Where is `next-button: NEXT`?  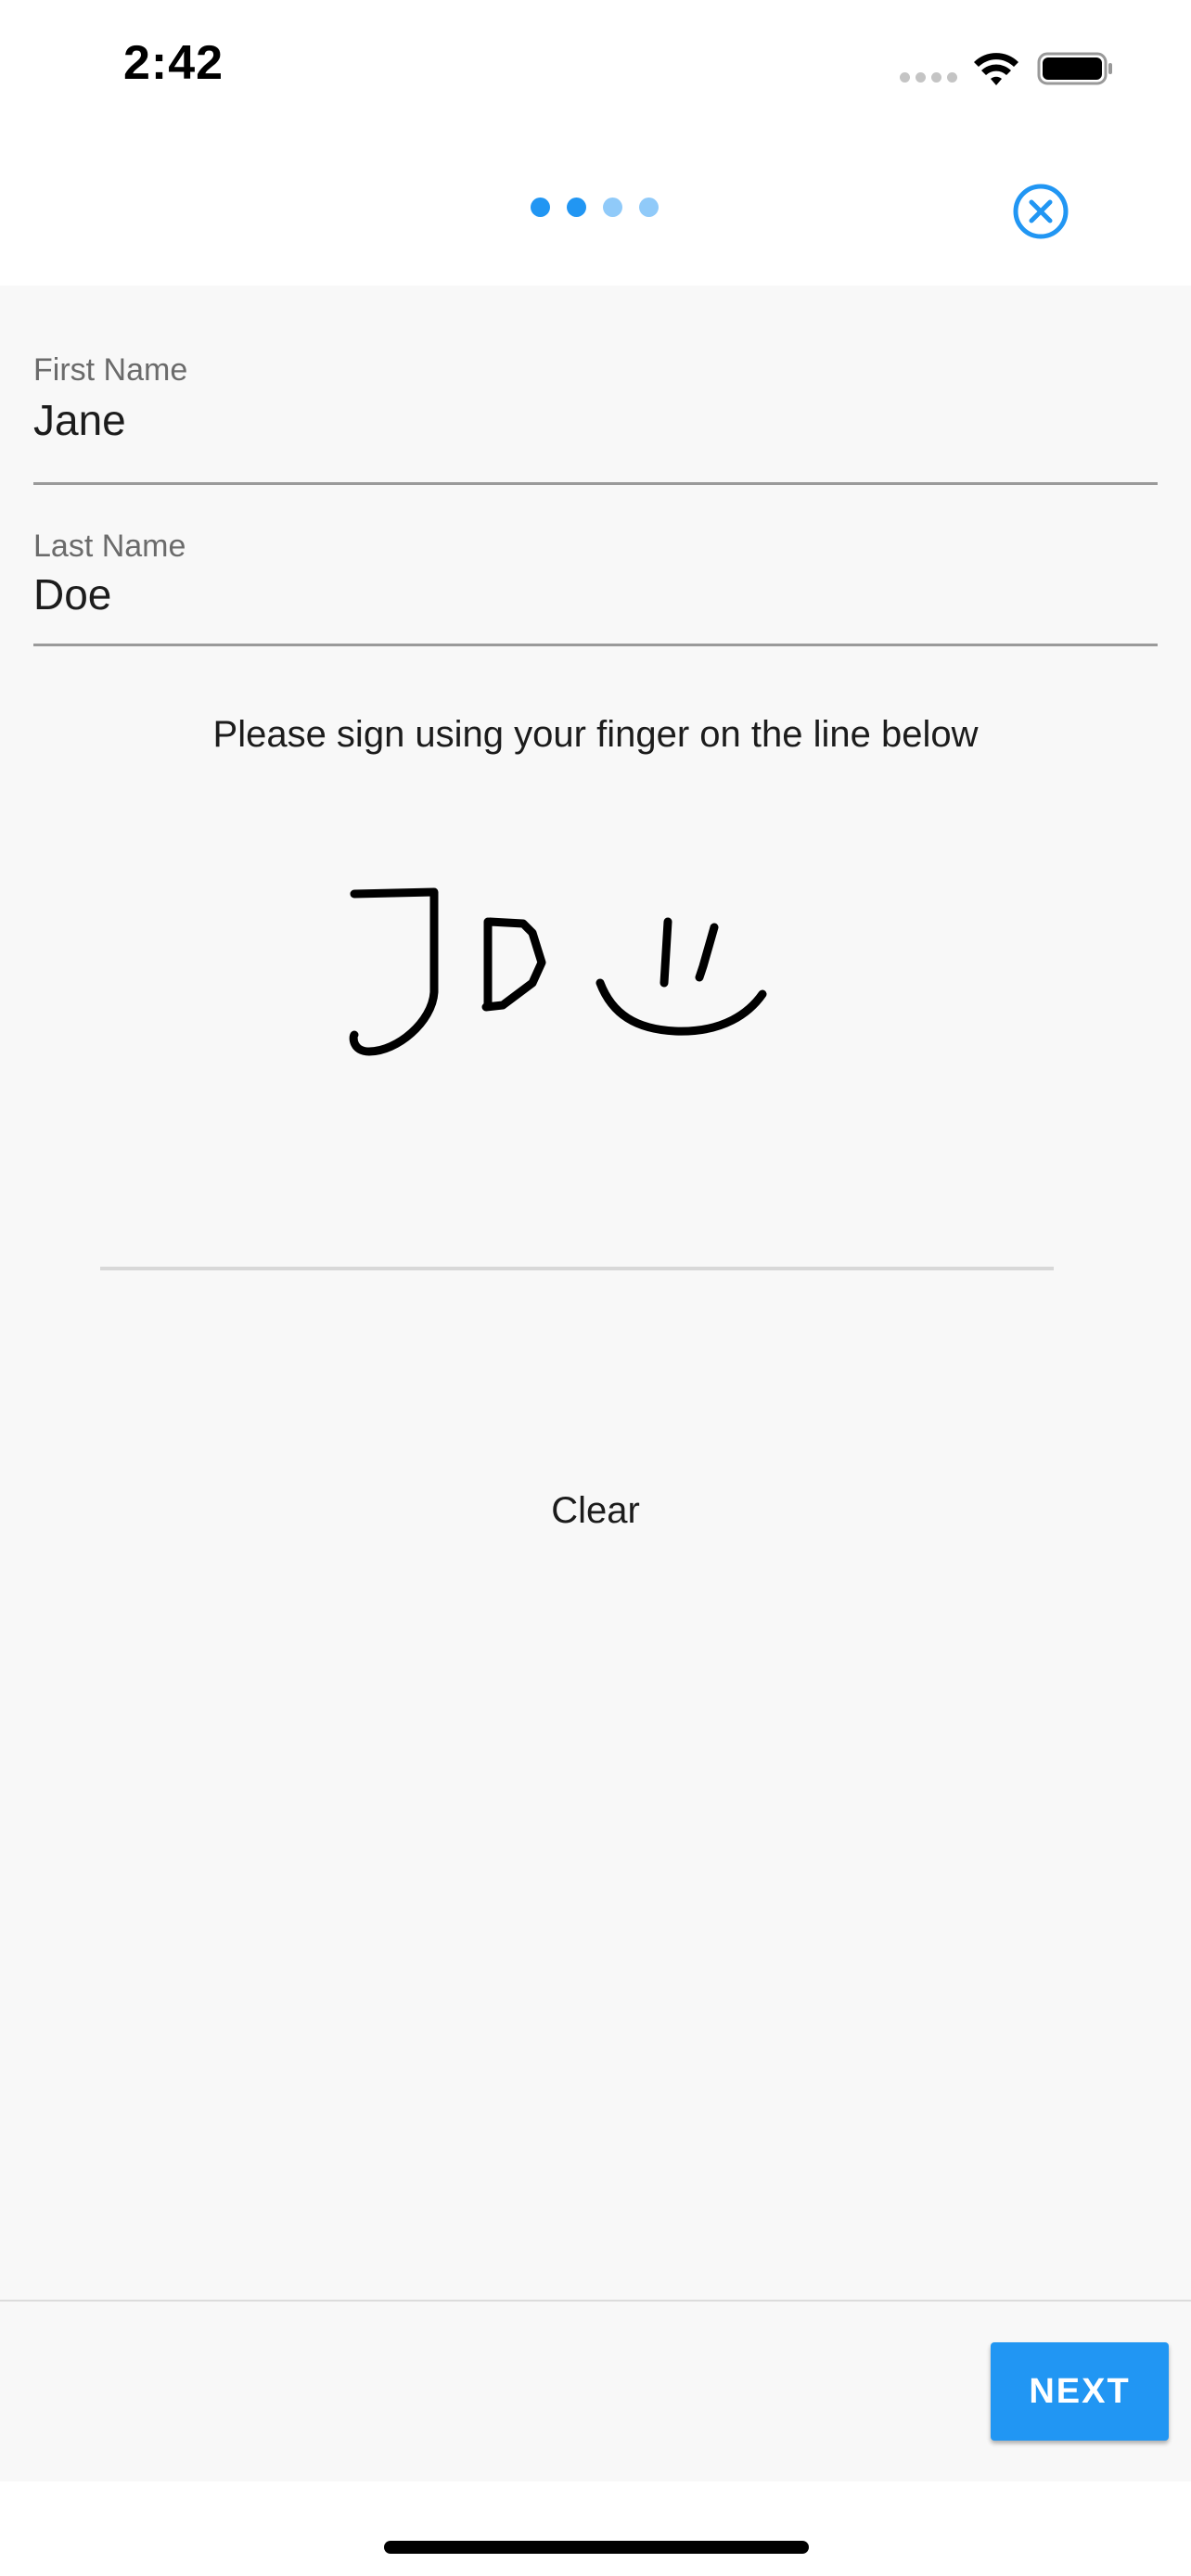 next-button: NEXT is located at coordinates (1080, 2392).